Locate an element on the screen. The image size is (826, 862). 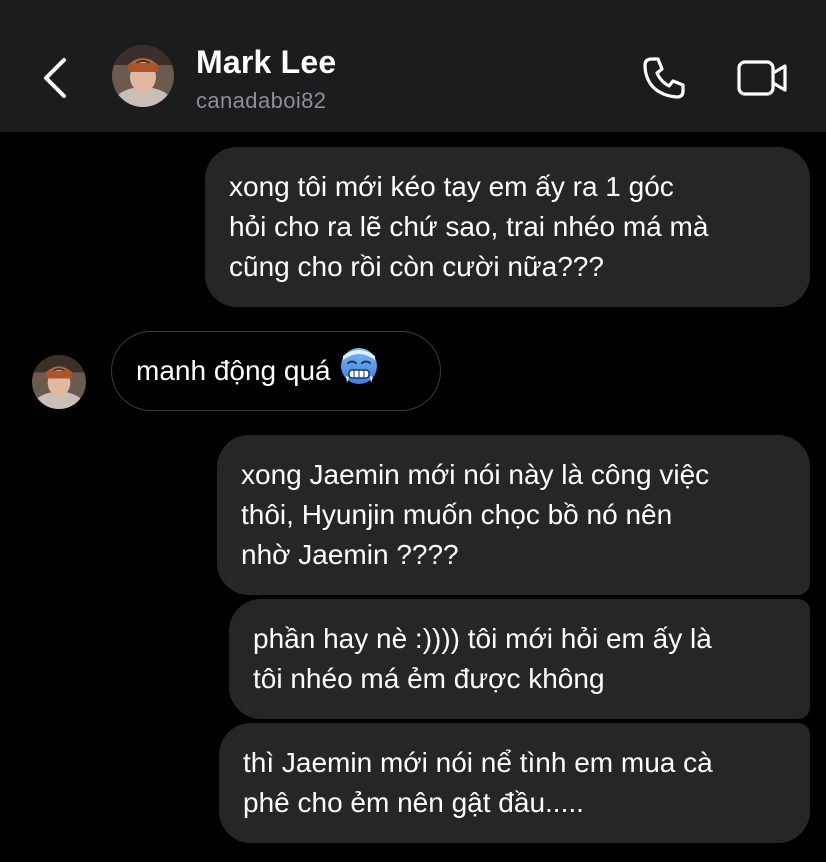
message-line: nhờ Jaemin ???? is located at coordinates (350, 554).